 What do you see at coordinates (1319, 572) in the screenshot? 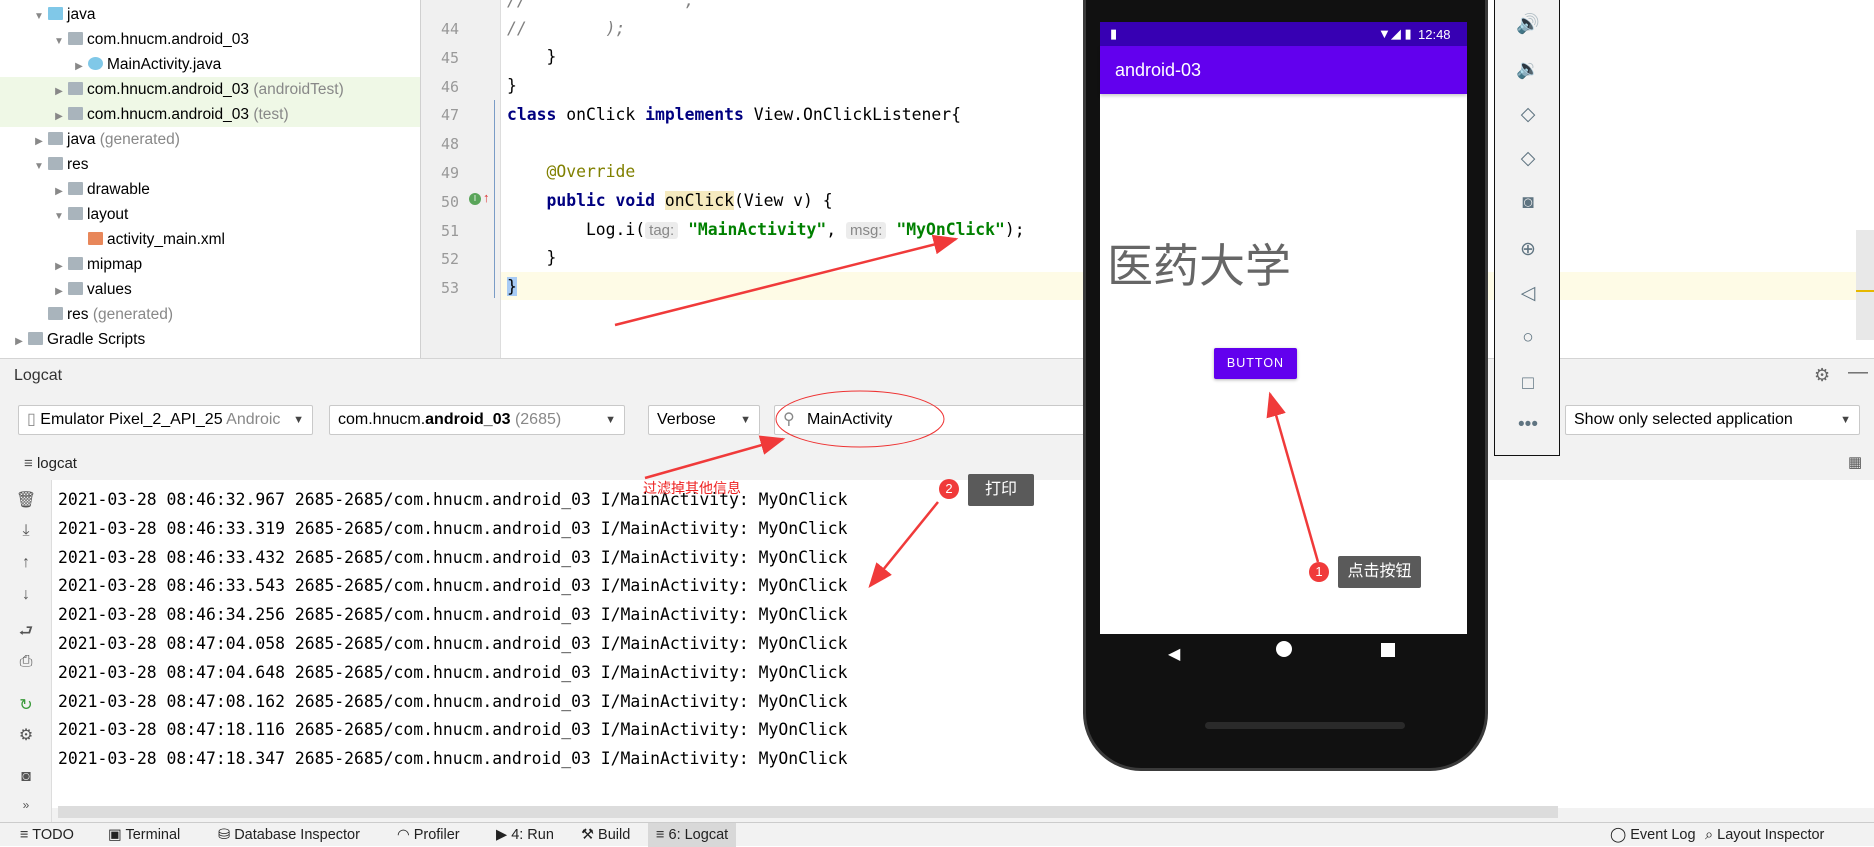
I see `callout-badge-1: 1` at bounding box center [1319, 572].